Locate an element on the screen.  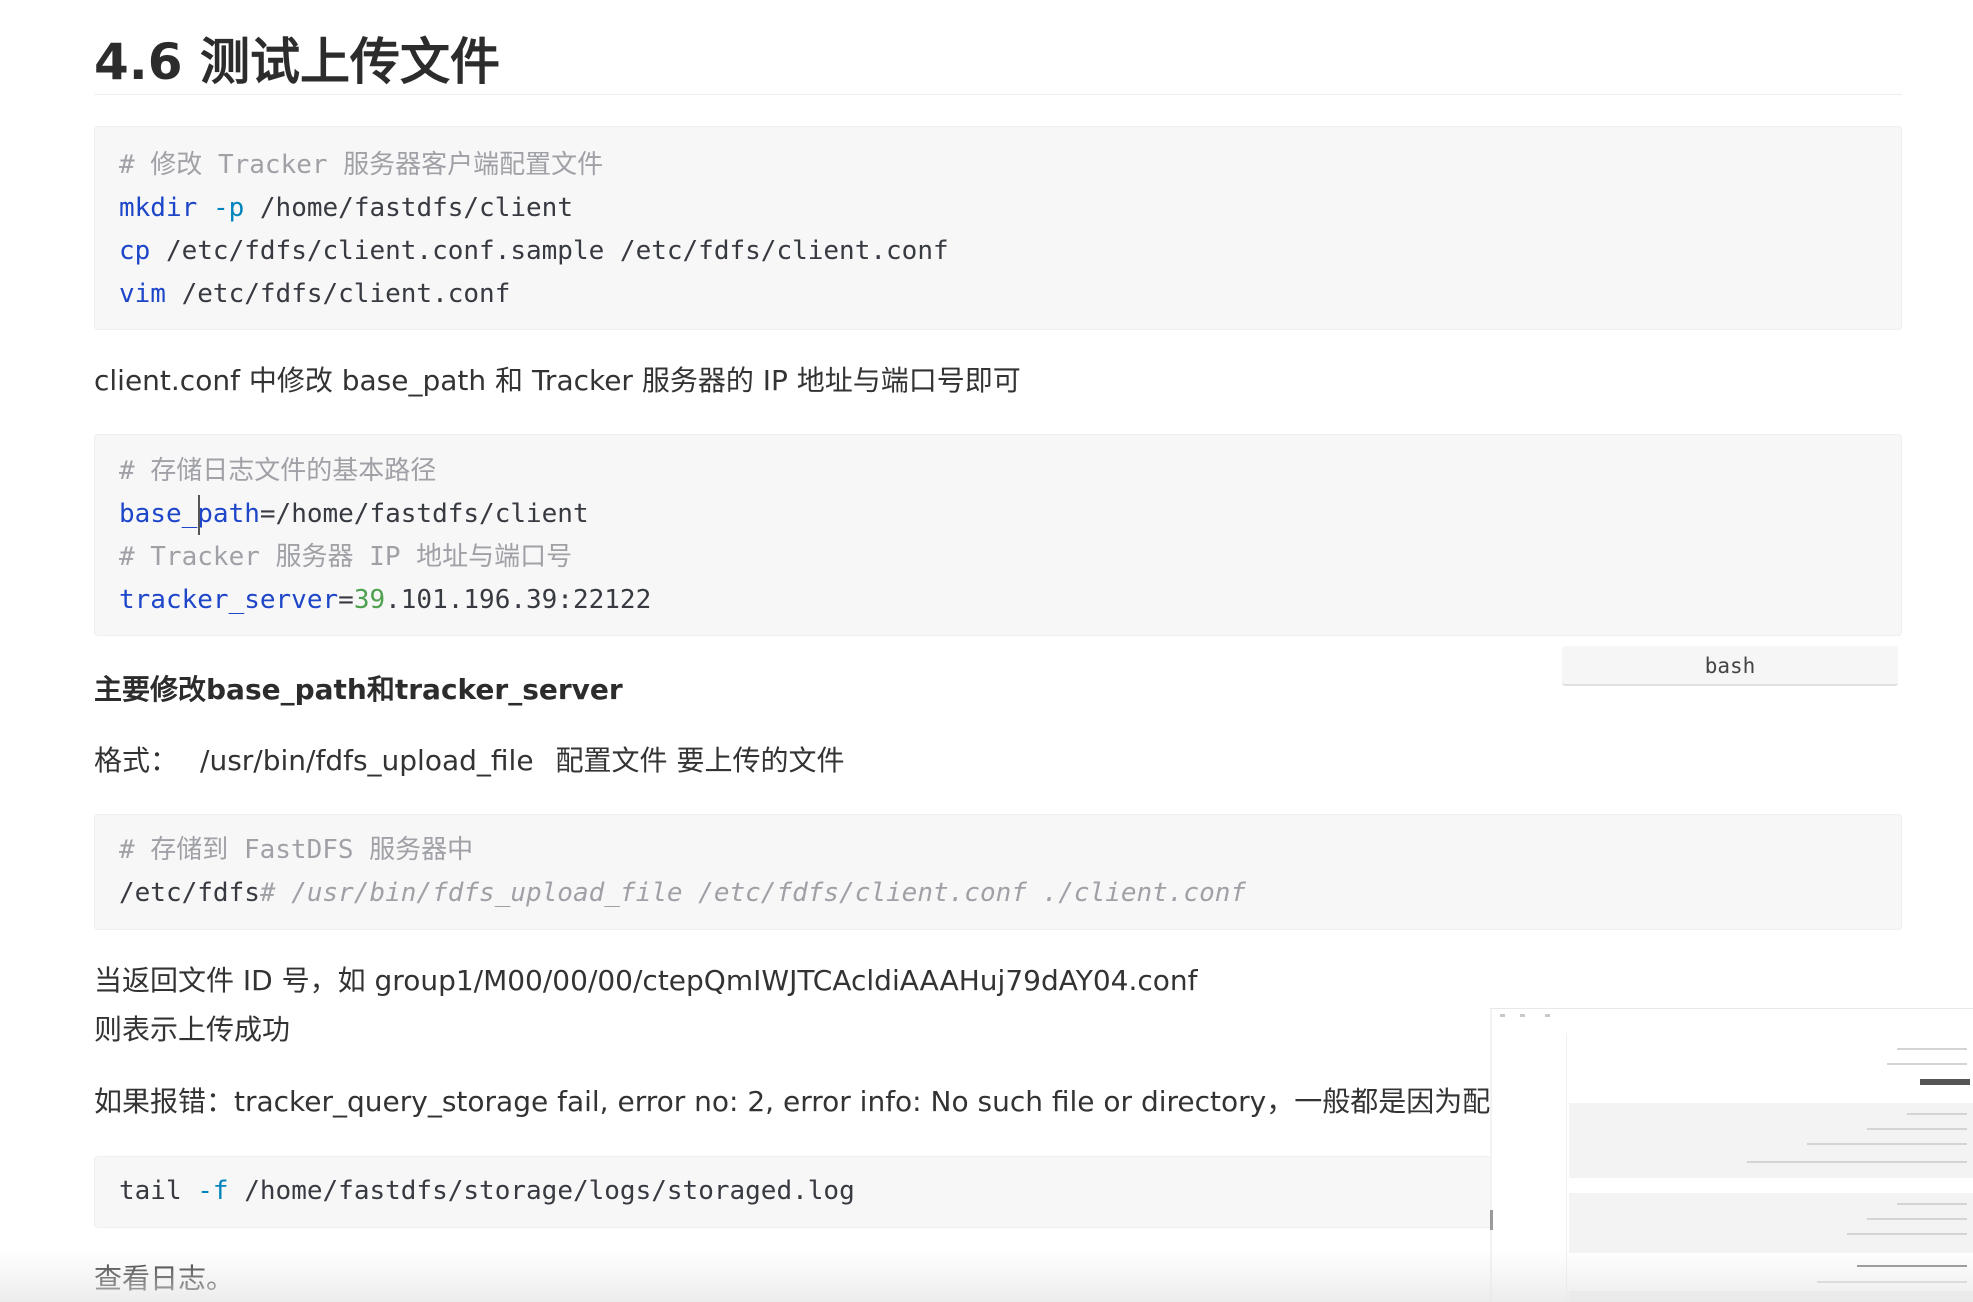
paragraph-format: 格式： /usr/bin/fdfs_upload_file 配置文件 要上传的文件 is located at coordinates (469, 761).